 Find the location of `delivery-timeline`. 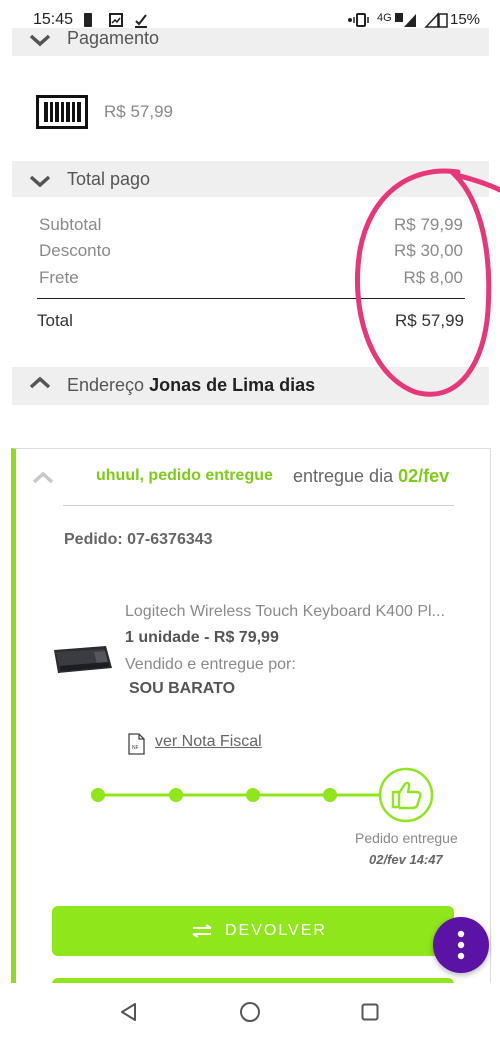

delivery-timeline is located at coordinates (262, 795).